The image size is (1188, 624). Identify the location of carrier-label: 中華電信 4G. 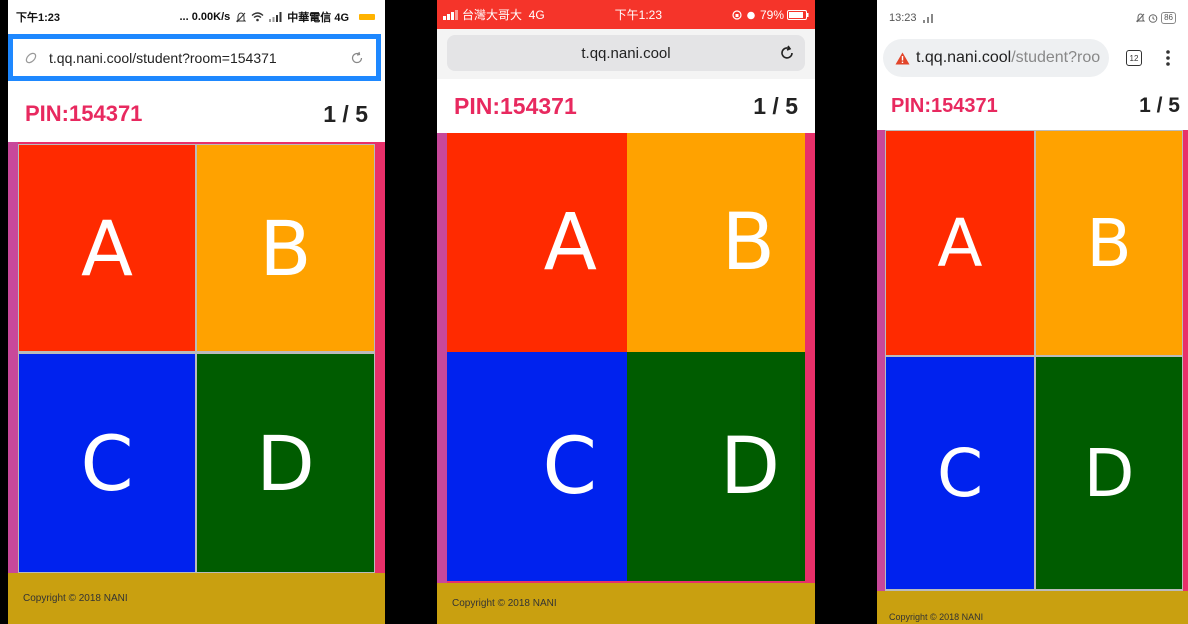
(318, 18).